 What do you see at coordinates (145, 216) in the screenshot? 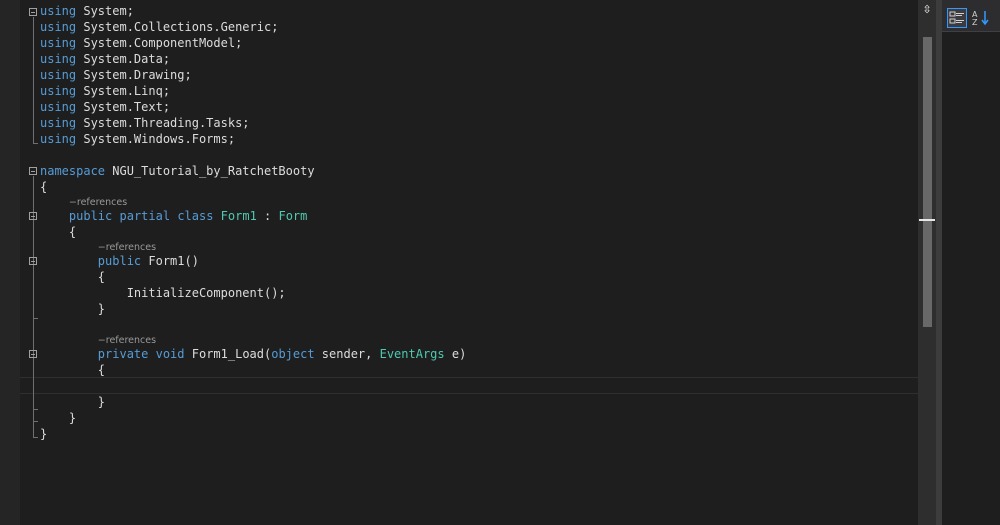
I see `code-token: partial` at bounding box center [145, 216].